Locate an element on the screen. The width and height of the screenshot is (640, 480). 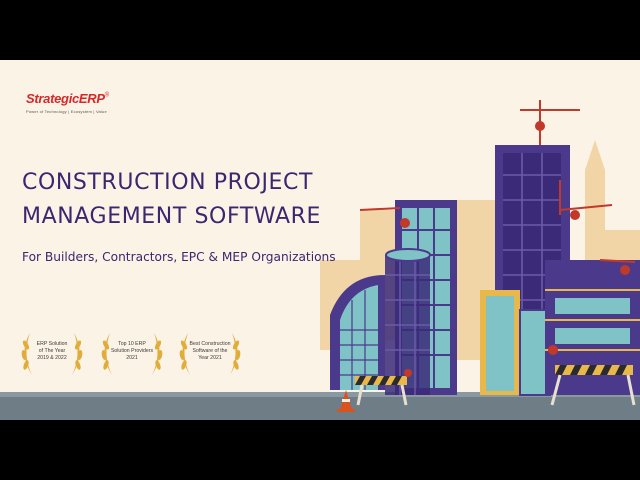
award-text: Top 10 ERP Solution Providers 2021 is located at coordinates (132, 351).